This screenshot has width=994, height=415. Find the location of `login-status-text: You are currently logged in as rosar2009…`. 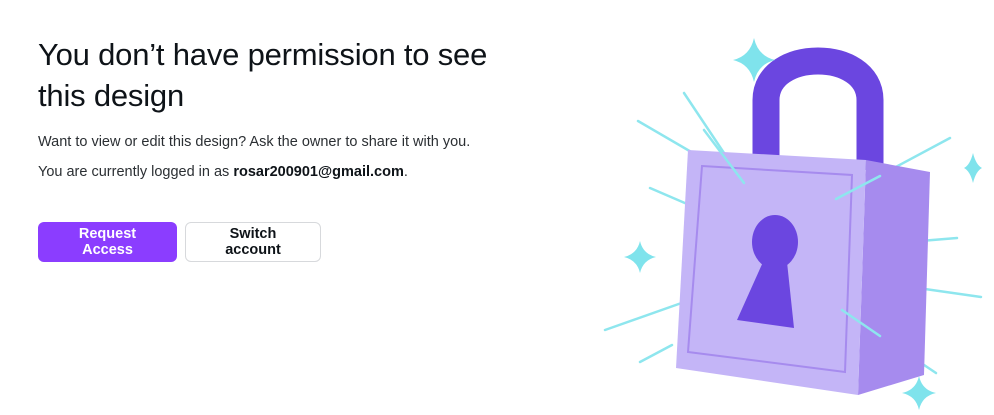

login-status-text: You are currently logged in as rosar2009… is located at coordinates (298, 172).